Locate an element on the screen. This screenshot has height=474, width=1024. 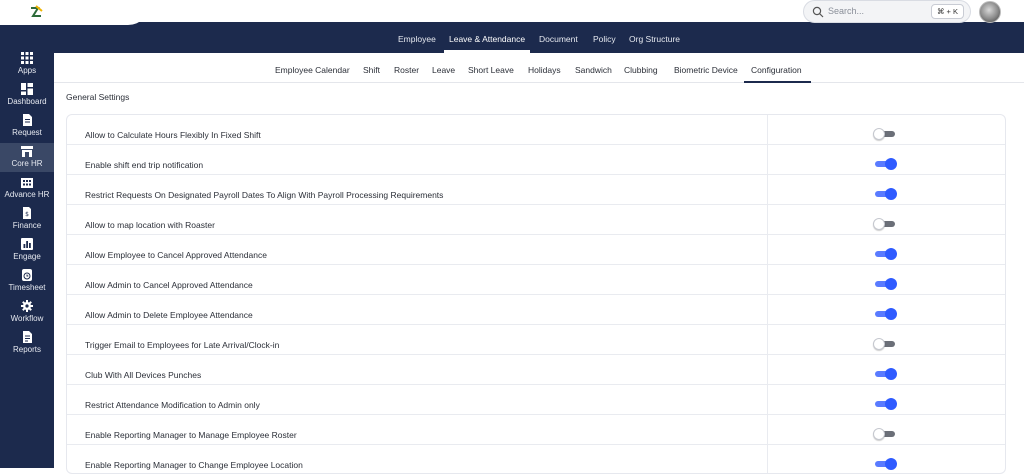
tab-employee: Employee is located at coordinates (417, 39).